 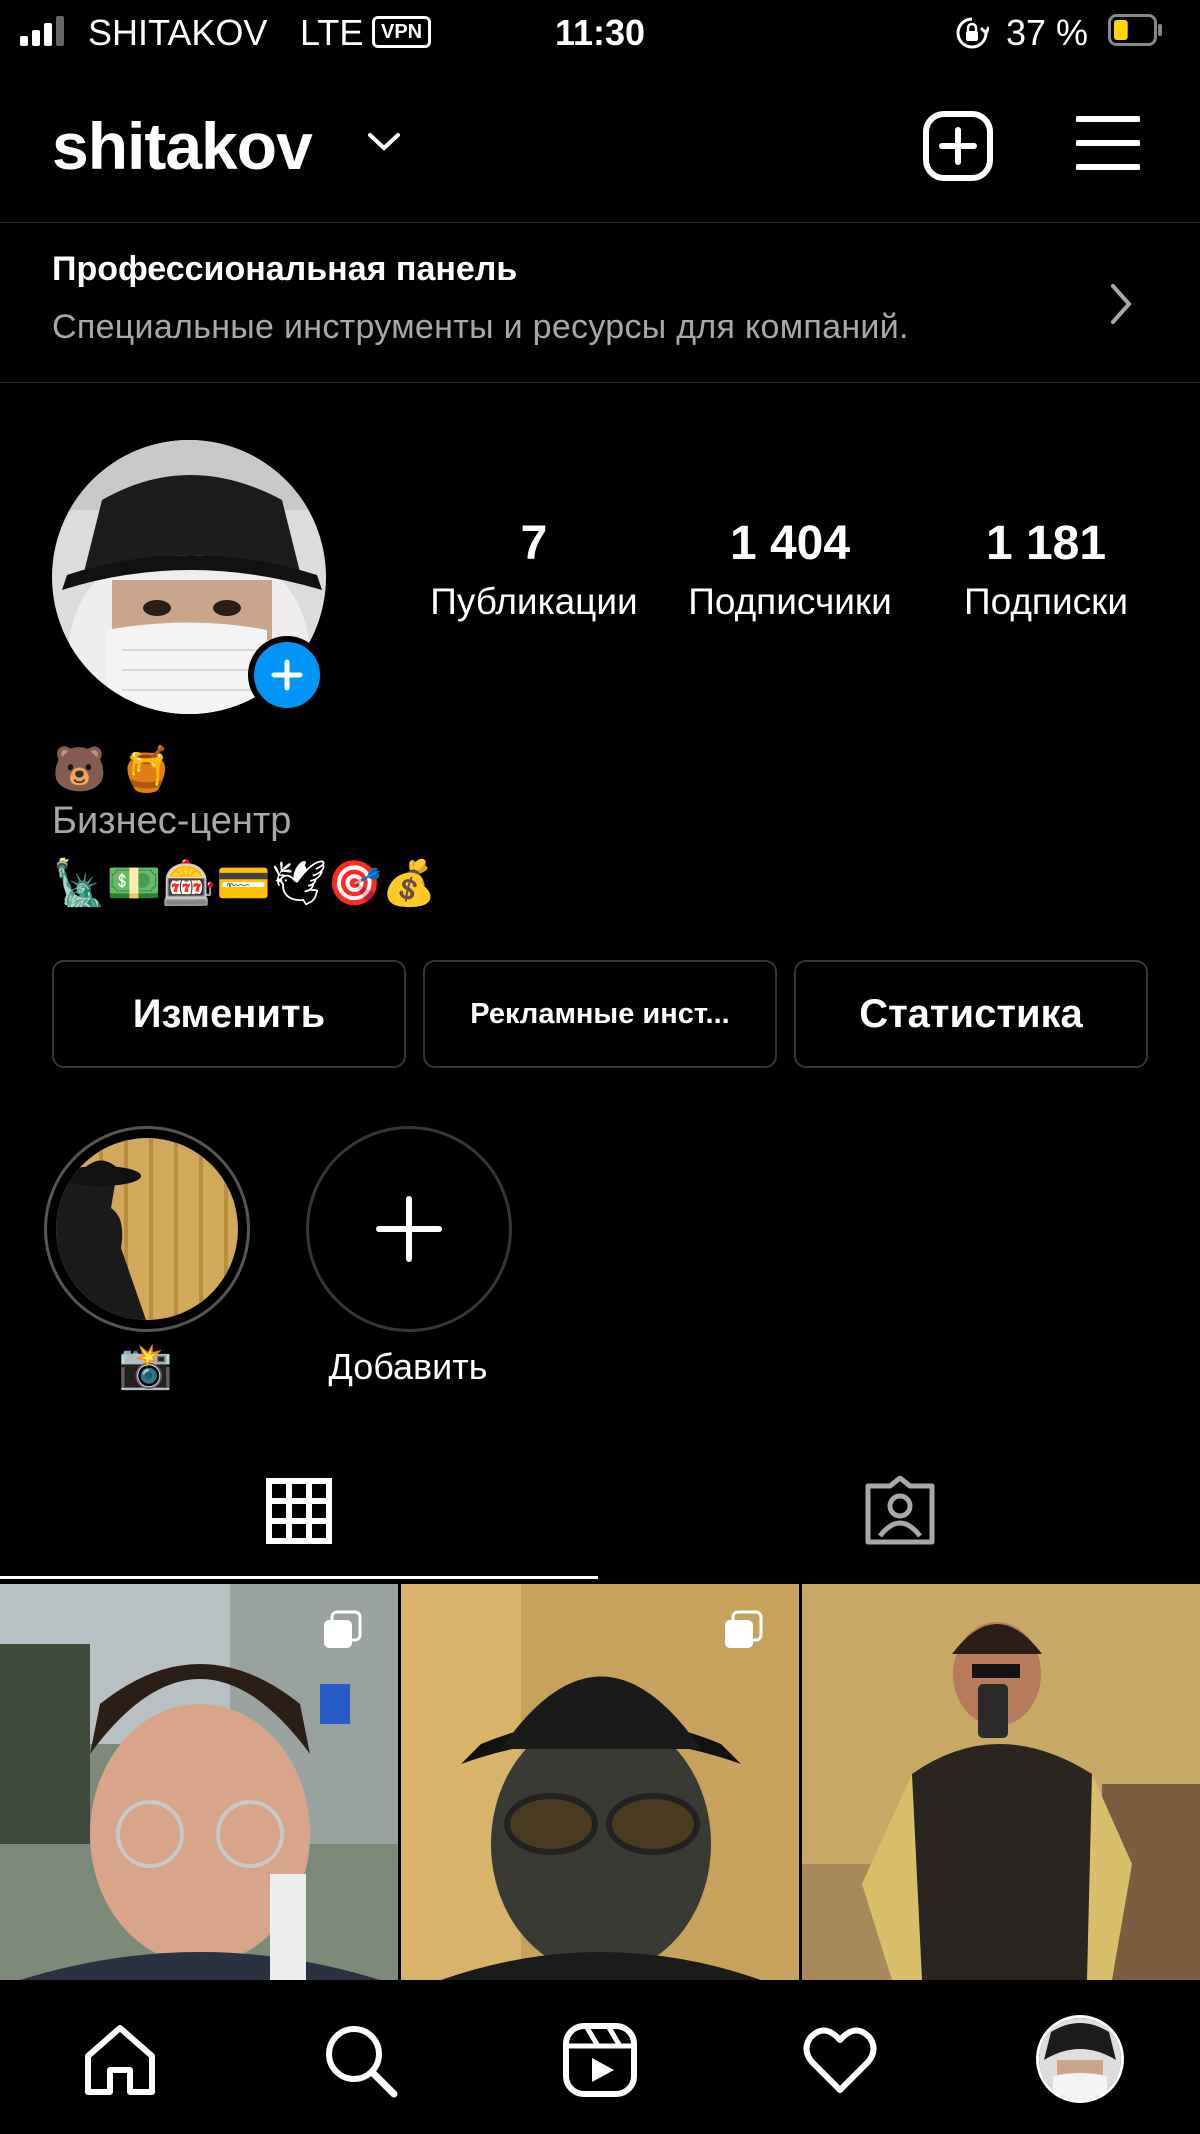 What do you see at coordinates (1045, 601) in the screenshot?
I see `following-label: Подписки` at bounding box center [1045, 601].